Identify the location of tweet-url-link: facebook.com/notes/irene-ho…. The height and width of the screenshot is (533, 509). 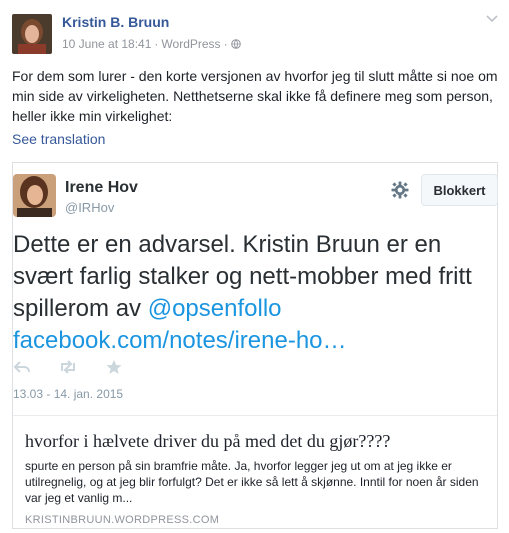
(180, 340).